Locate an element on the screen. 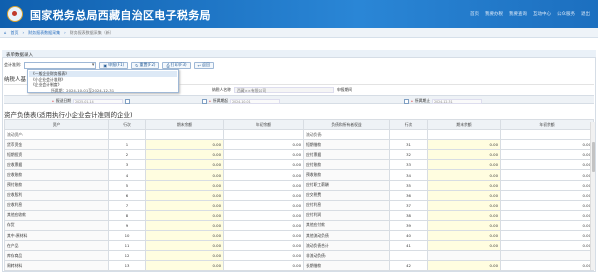 The image size is (598, 273). period-start-input: 2024-10-01 is located at coordinates (255, 101).